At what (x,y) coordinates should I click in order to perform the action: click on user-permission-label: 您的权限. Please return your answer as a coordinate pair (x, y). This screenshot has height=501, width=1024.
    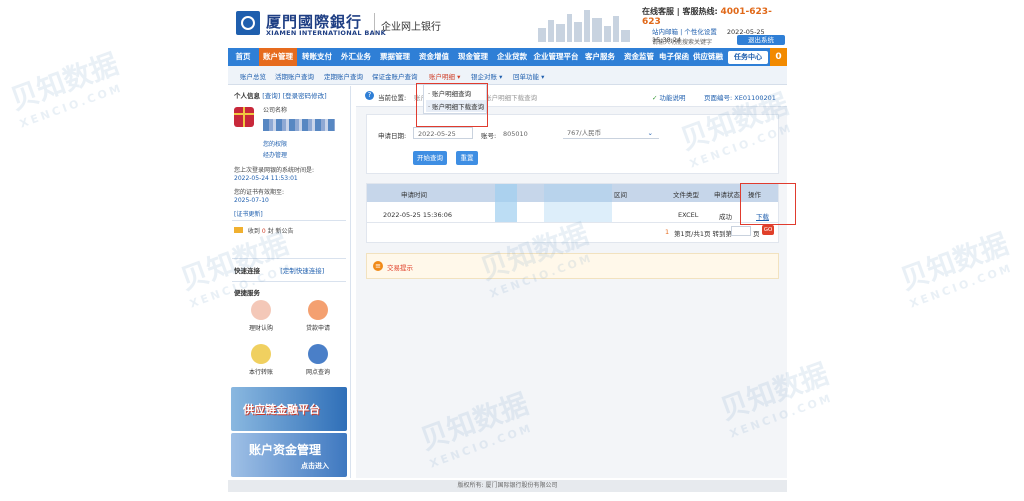
    Looking at the image, I should click on (275, 144).